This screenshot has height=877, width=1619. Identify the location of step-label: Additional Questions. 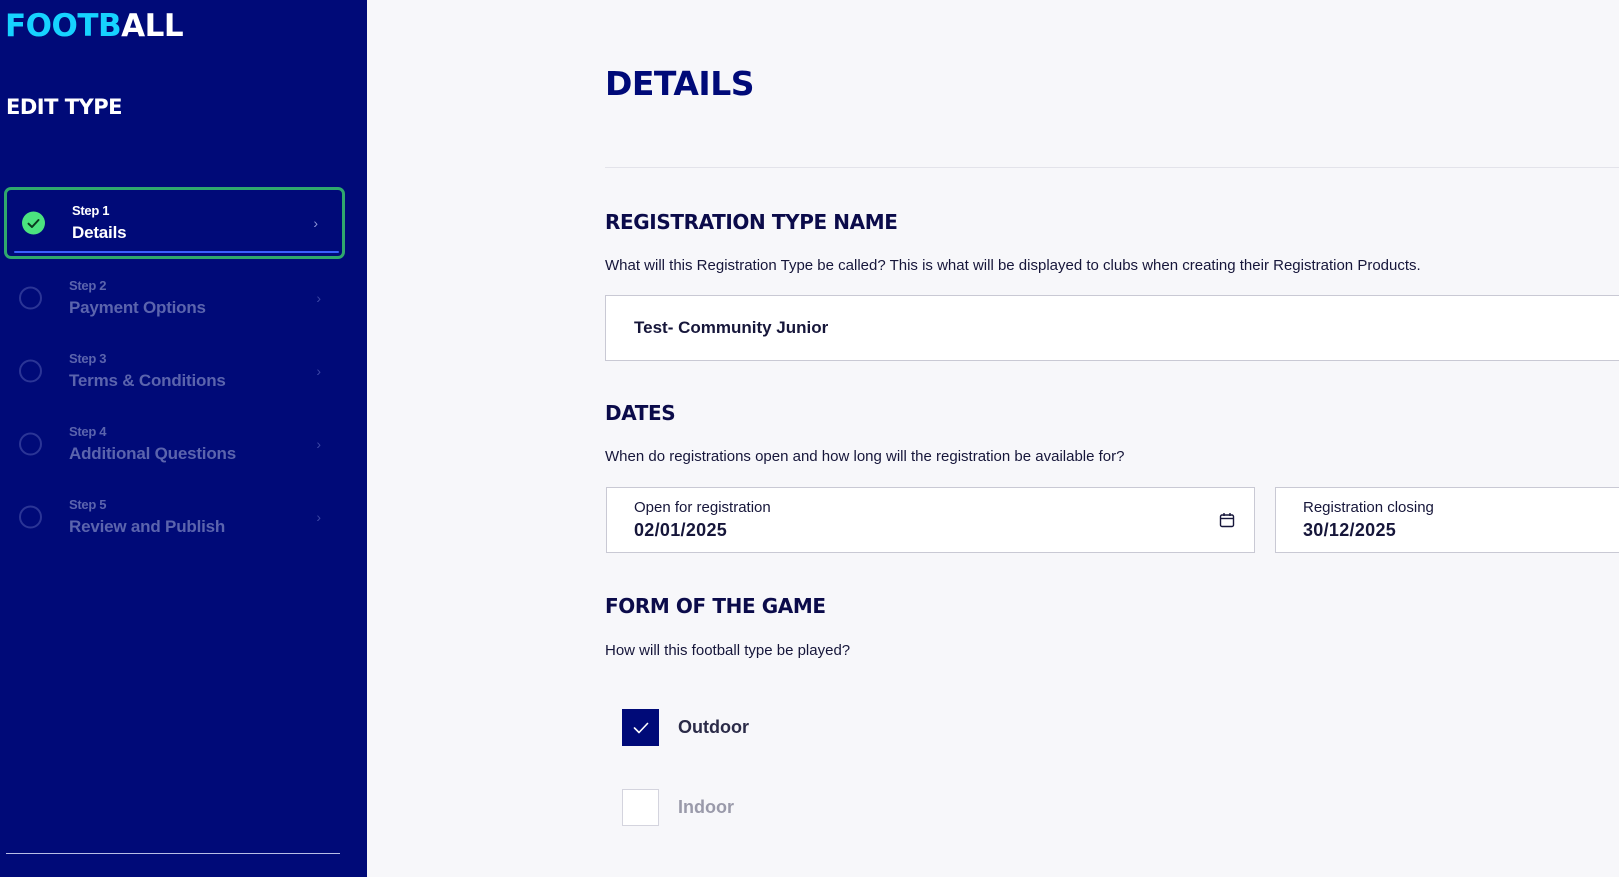
(152, 453).